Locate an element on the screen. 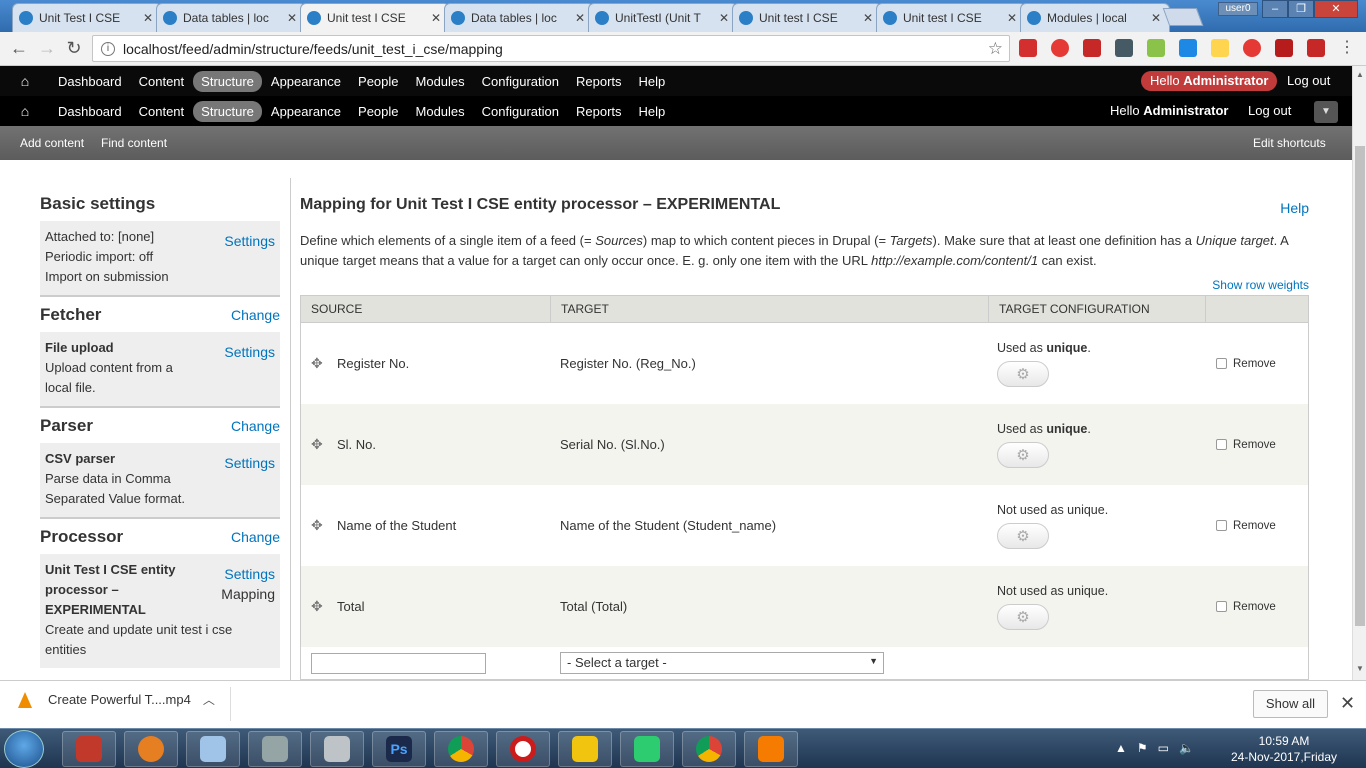 The width and height of the screenshot is (1366, 768). reload-icon: ↻ is located at coordinates (74, 49).